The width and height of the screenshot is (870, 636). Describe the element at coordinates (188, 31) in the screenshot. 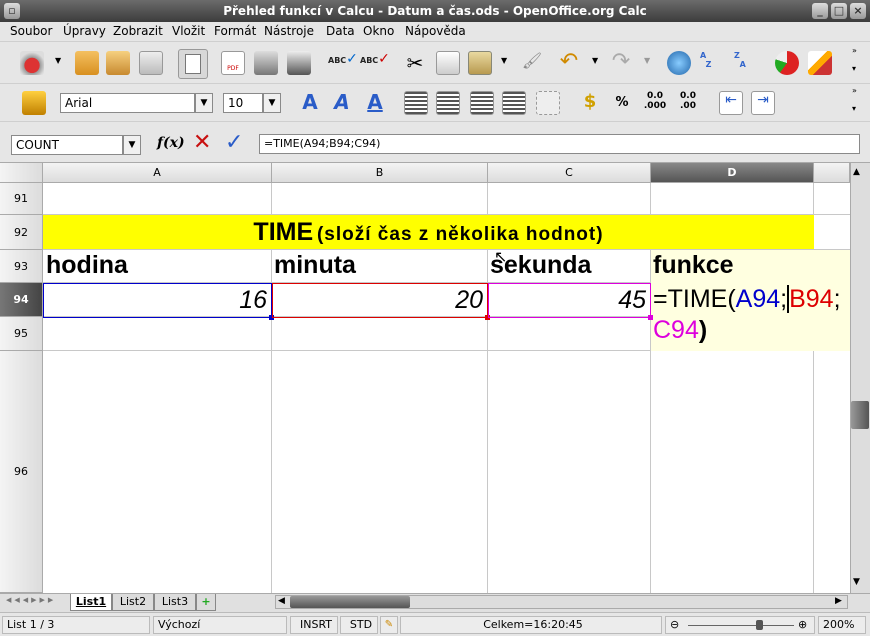

I see `menu-vlozit: Vložit` at that location.